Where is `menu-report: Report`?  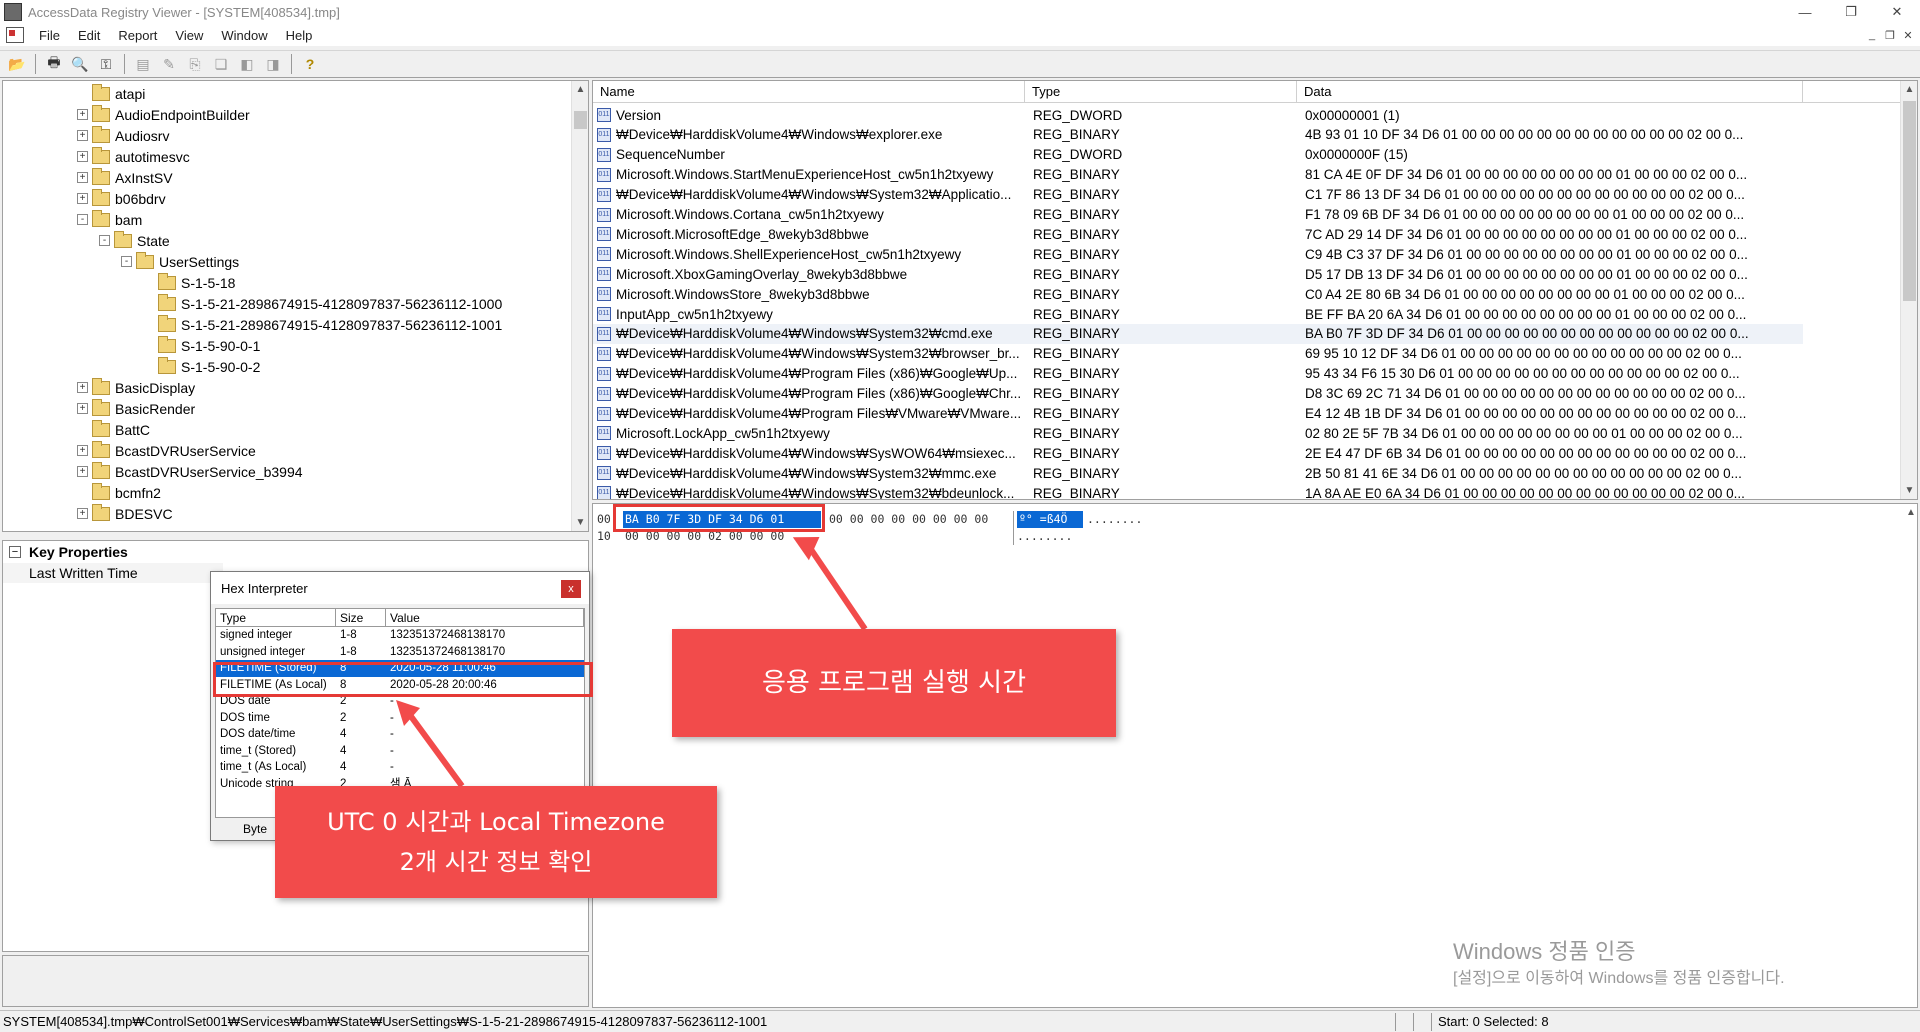 menu-report: Report is located at coordinates (137, 35).